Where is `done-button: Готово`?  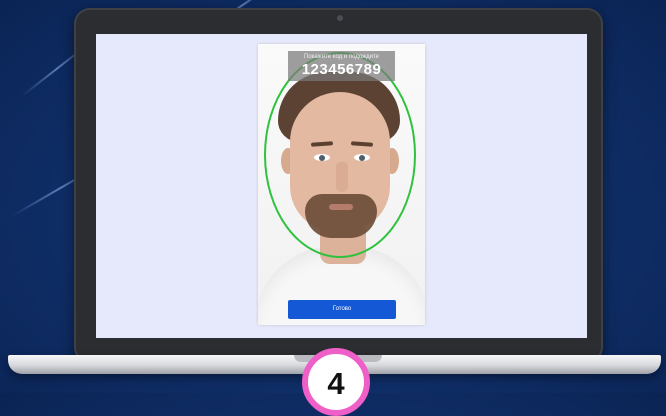
done-button: Готово is located at coordinates (342, 309).